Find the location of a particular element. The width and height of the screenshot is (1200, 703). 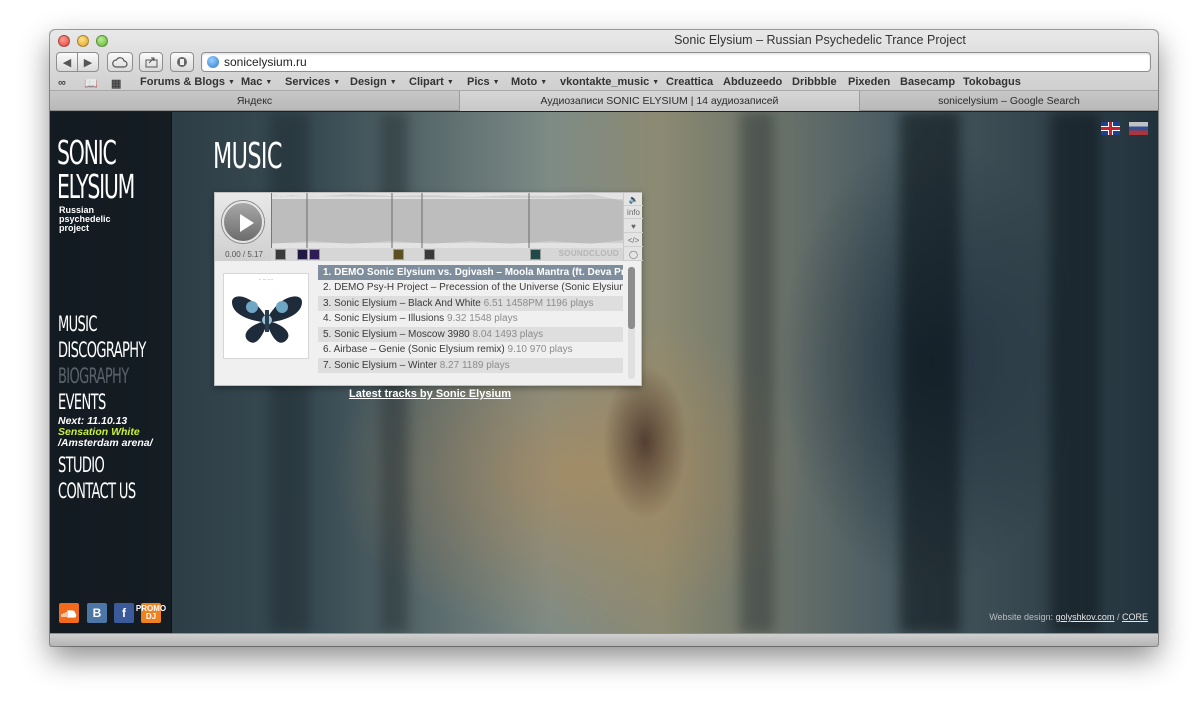

info-button: info is located at coordinates (633, 212).